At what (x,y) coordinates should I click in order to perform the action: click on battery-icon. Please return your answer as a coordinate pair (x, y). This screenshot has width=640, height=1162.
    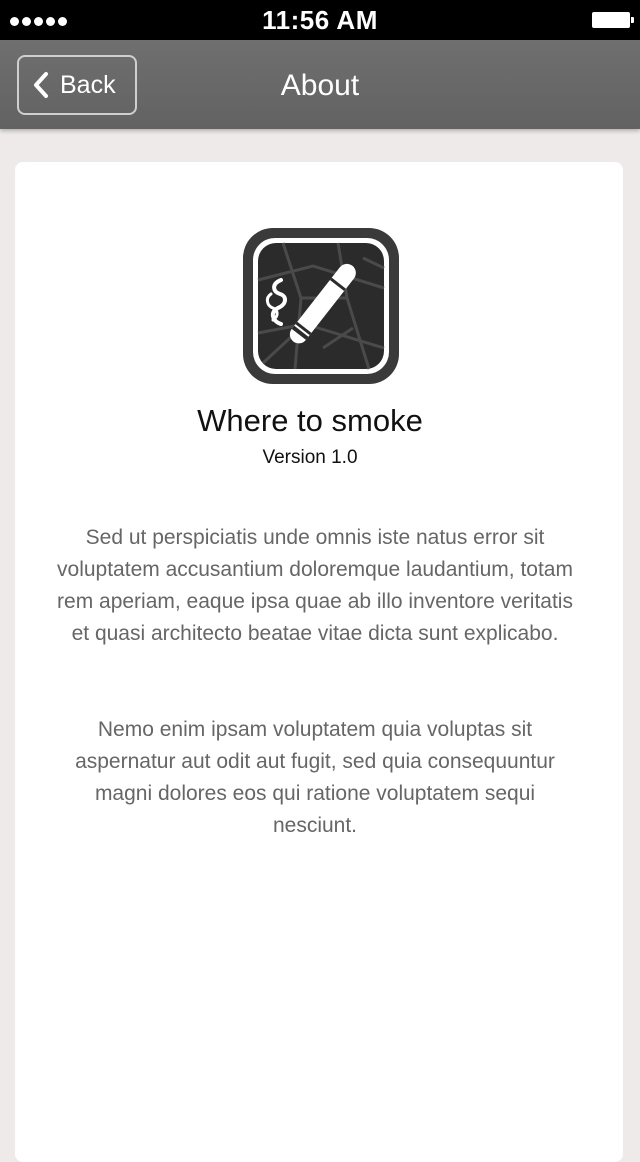
    Looking at the image, I should click on (613, 20).